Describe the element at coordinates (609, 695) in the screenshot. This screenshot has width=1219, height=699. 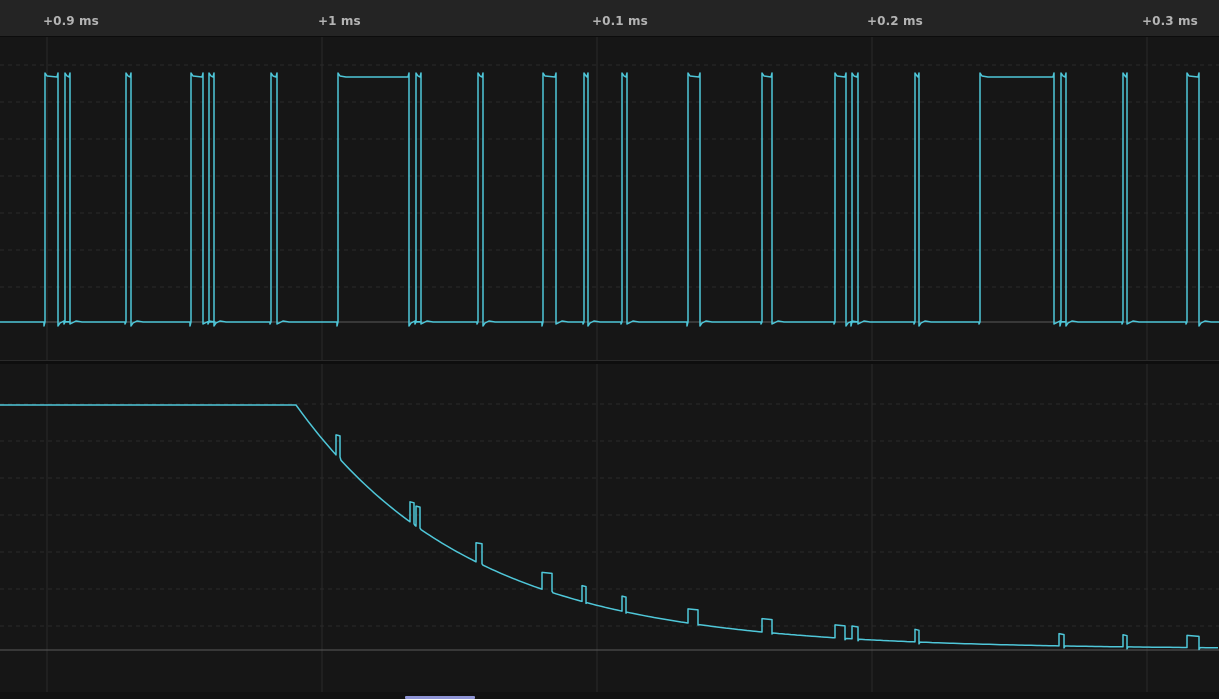
I see `horizontal-scrollbar-track` at that location.